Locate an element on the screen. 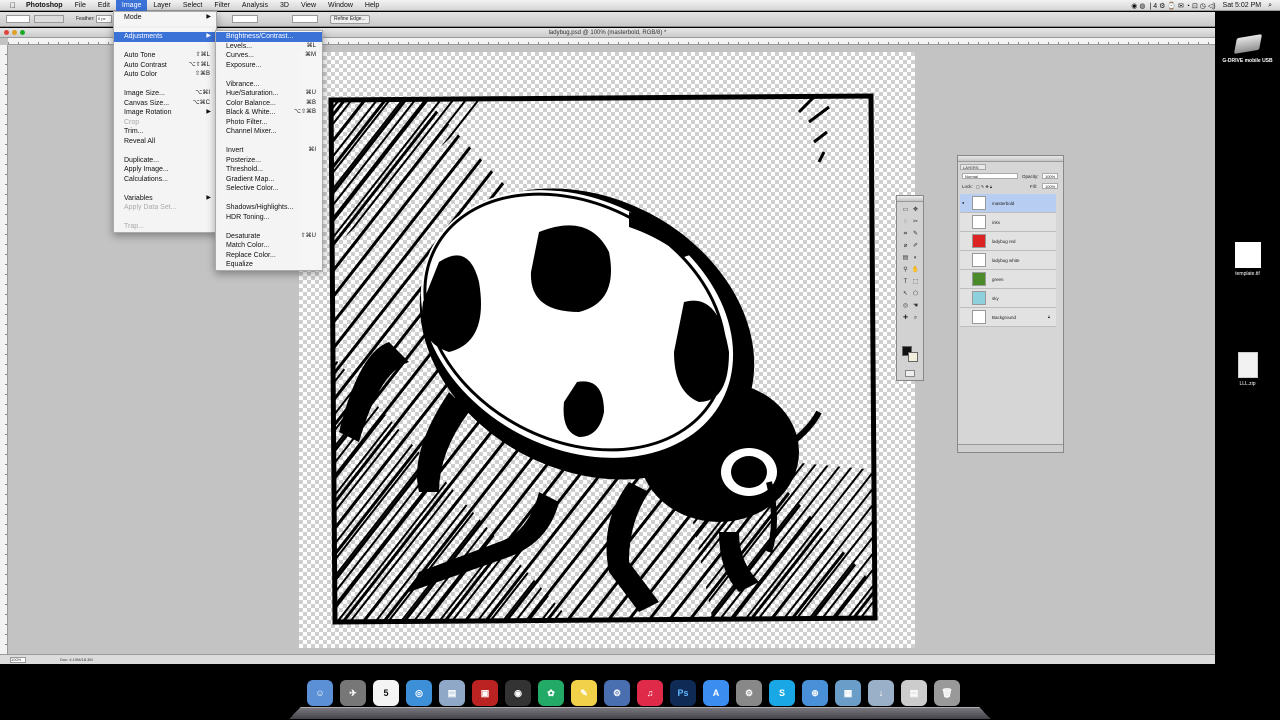 The height and width of the screenshot is (720, 1280). dock-app-store-icon: A is located at coordinates (716, 693).